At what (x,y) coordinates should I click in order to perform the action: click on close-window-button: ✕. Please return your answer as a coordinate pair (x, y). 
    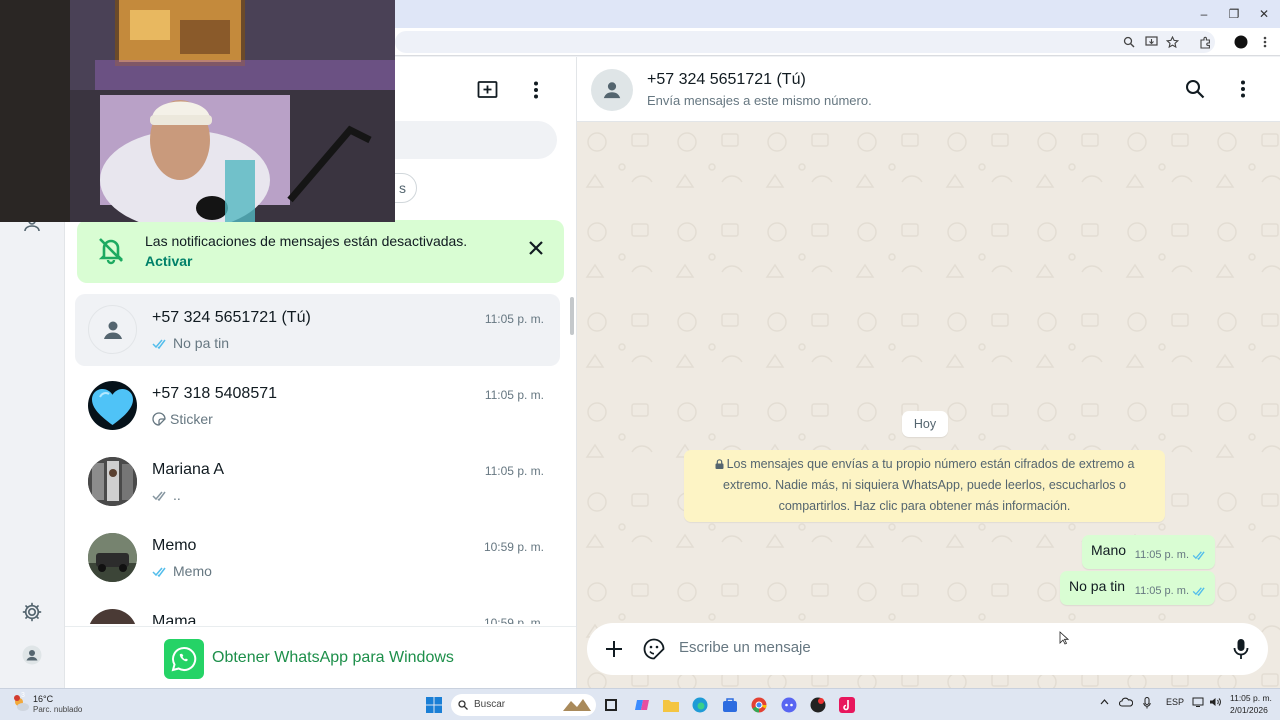
    Looking at the image, I should click on (1263, 14).